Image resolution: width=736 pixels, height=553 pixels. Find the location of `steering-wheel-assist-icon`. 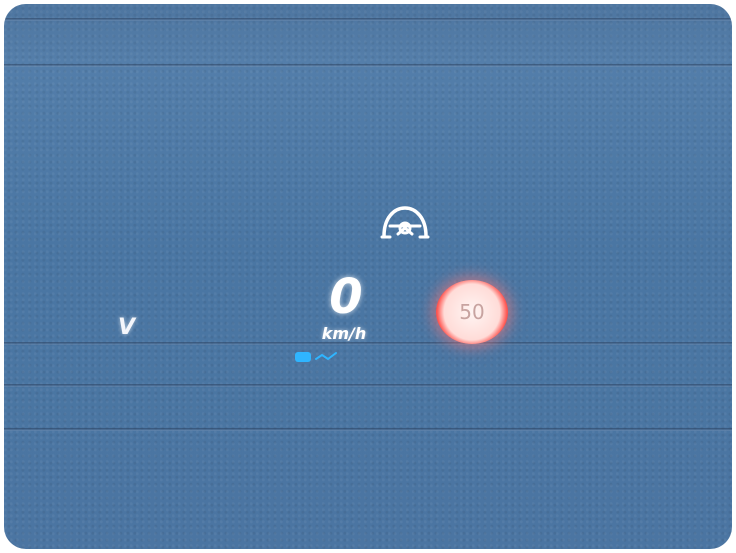

steering-wheel-assist-icon is located at coordinates (405, 222).